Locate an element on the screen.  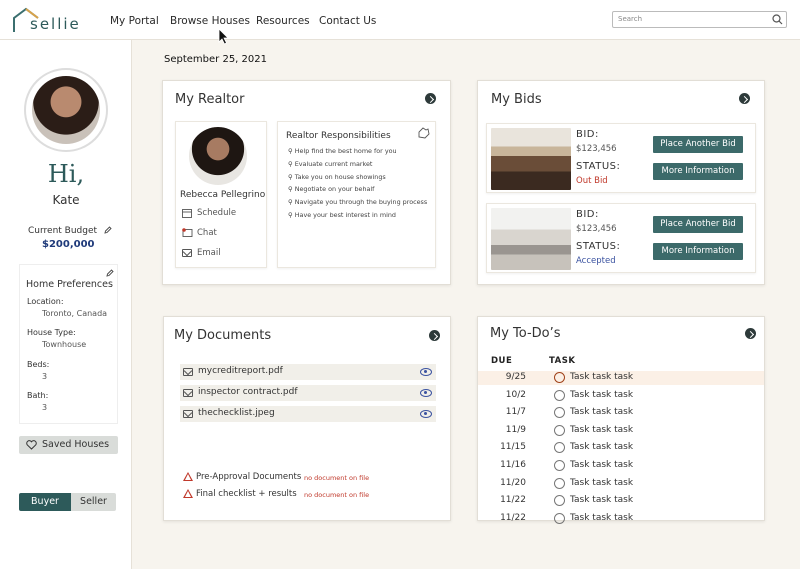
home-preferences-title: Home Preferences is located at coordinates (69, 284).